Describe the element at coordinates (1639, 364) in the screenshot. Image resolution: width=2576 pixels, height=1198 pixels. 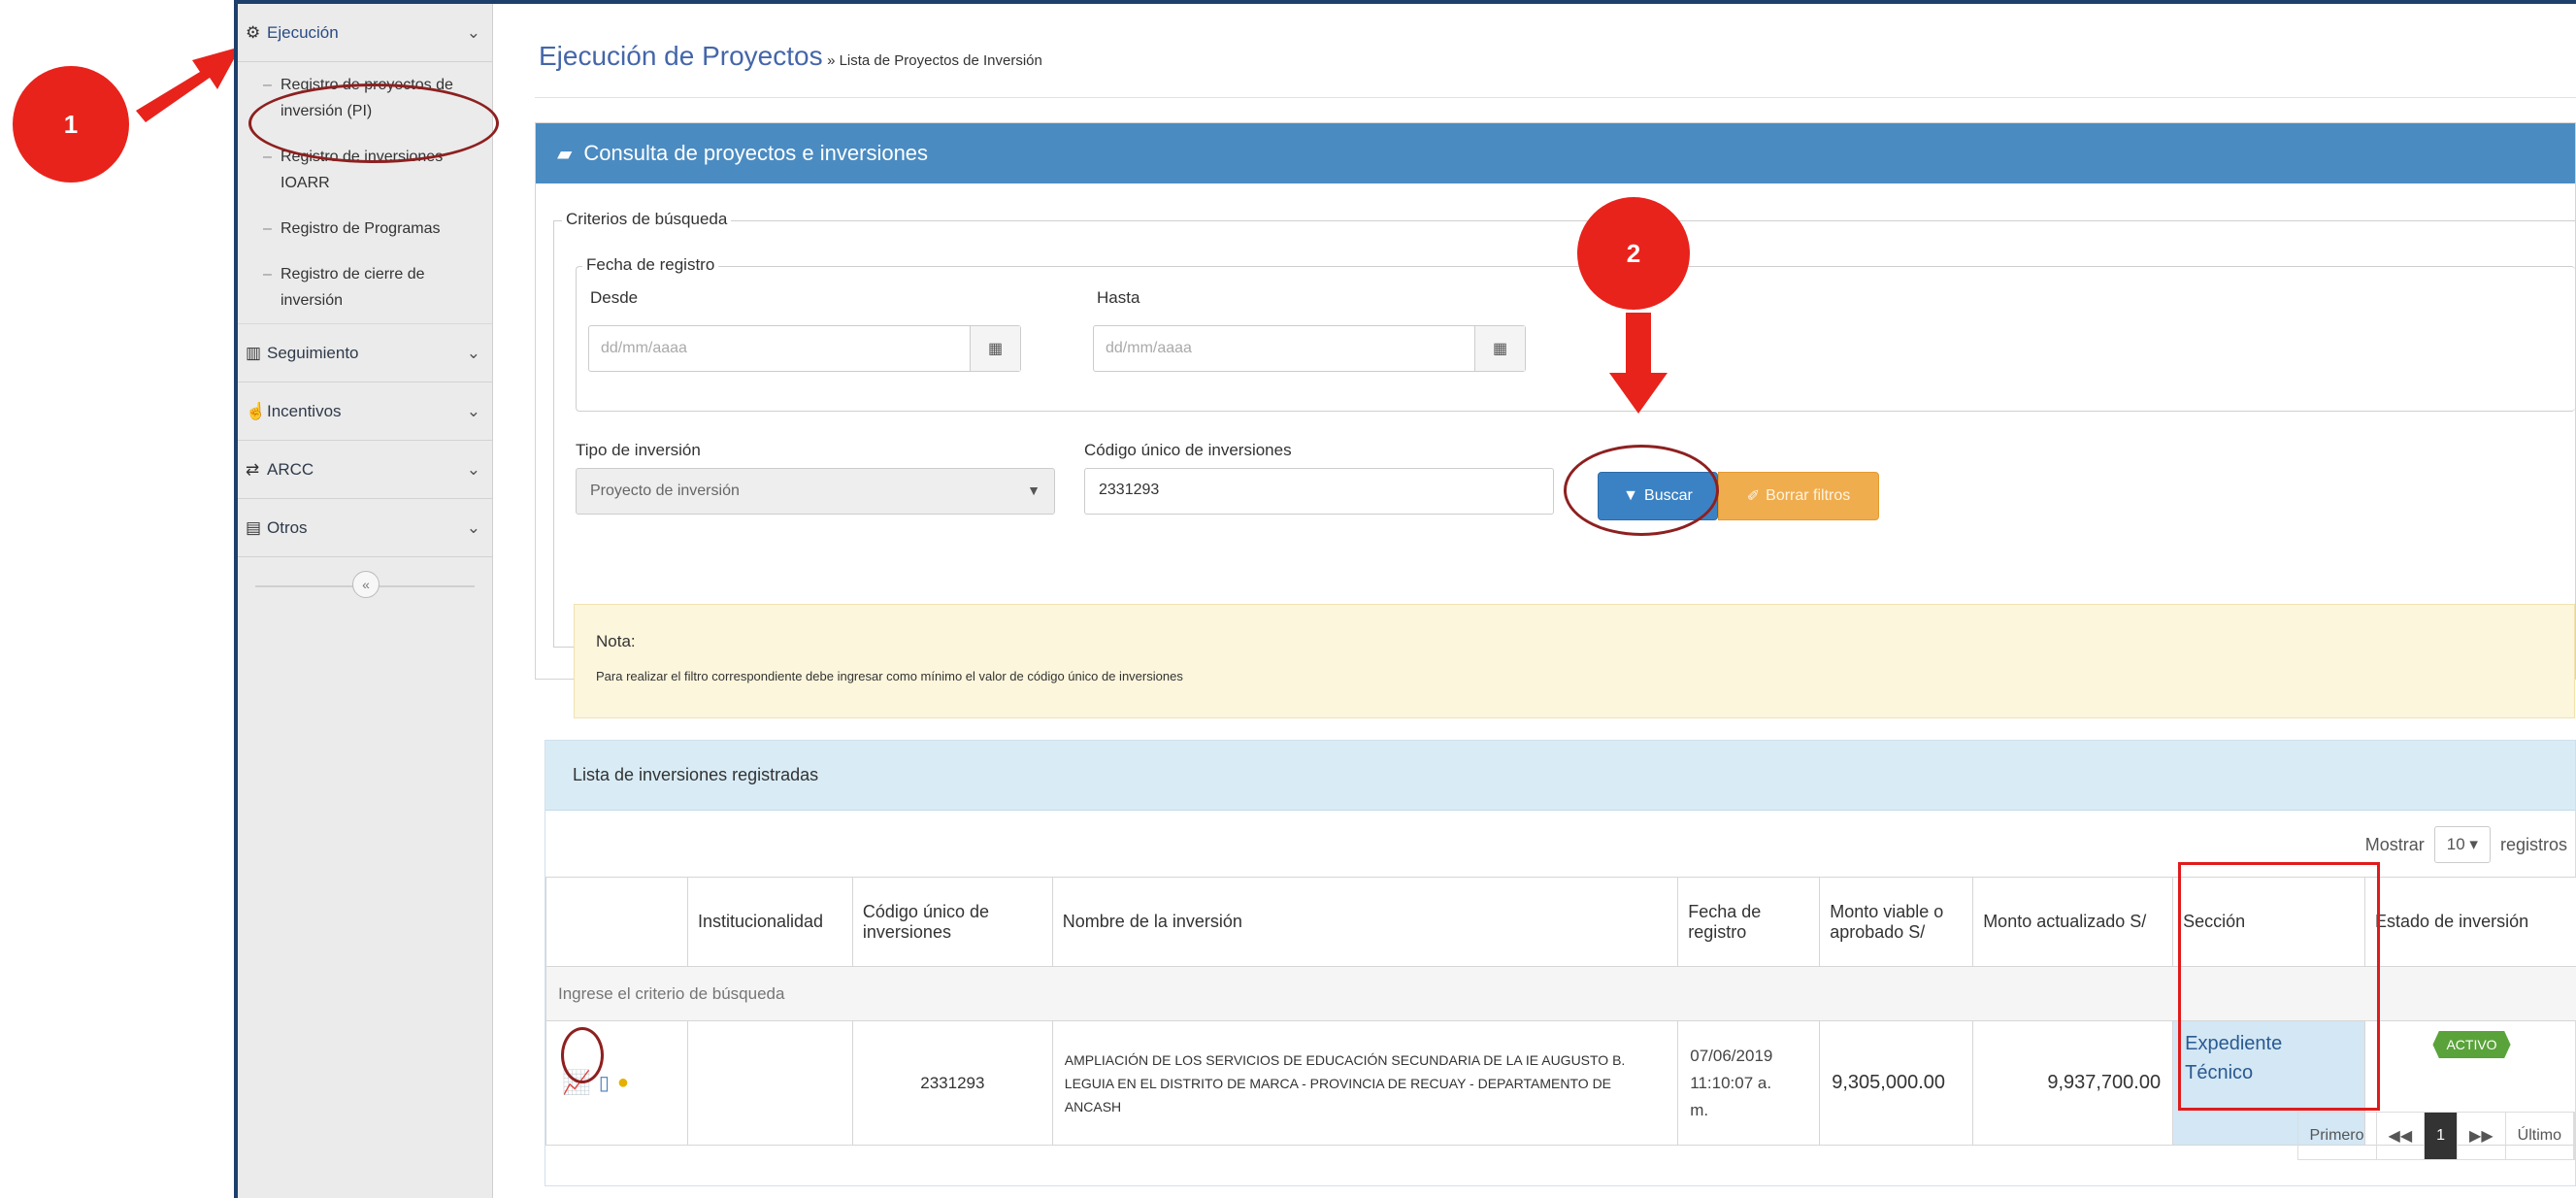
I see `step-2-arrow` at that location.